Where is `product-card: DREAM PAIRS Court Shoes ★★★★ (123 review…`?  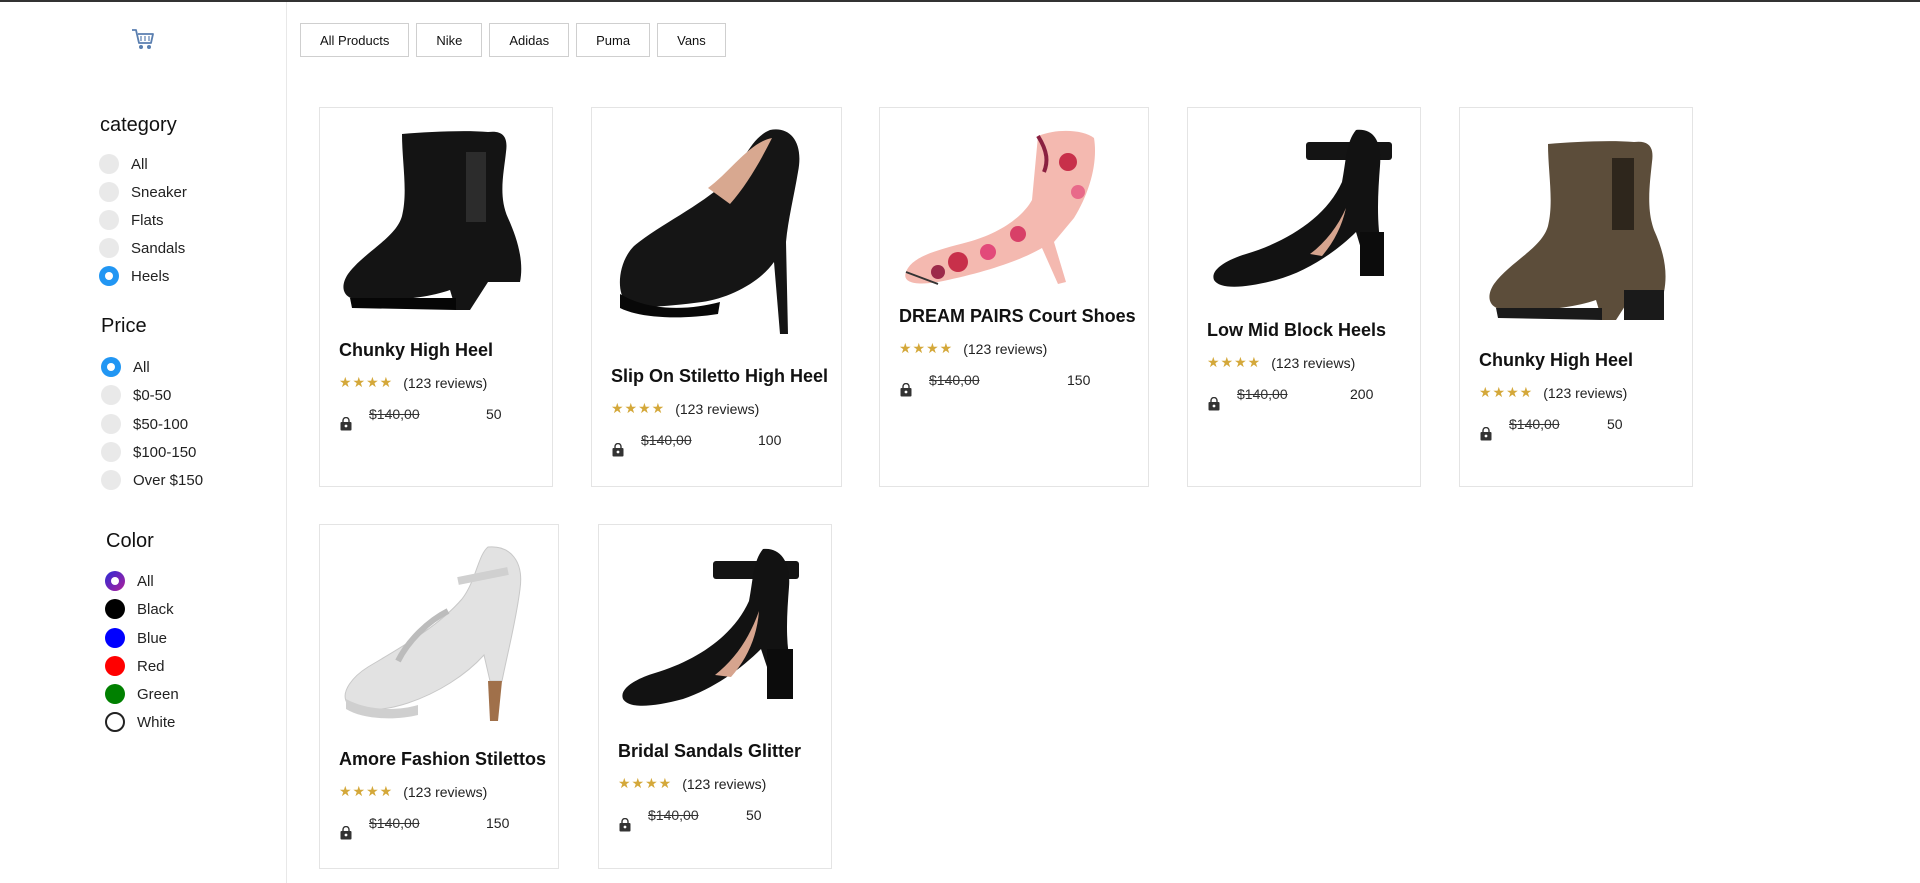
product-card: DREAM PAIRS Court Shoes ★★★★ (123 review… is located at coordinates (1014, 297).